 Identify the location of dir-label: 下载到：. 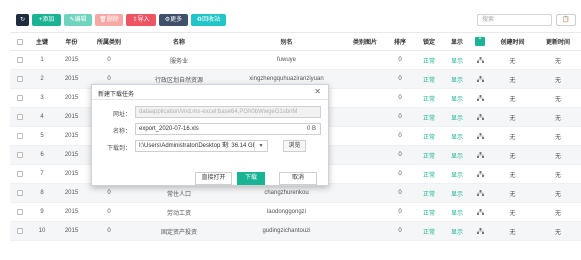
(118, 149).